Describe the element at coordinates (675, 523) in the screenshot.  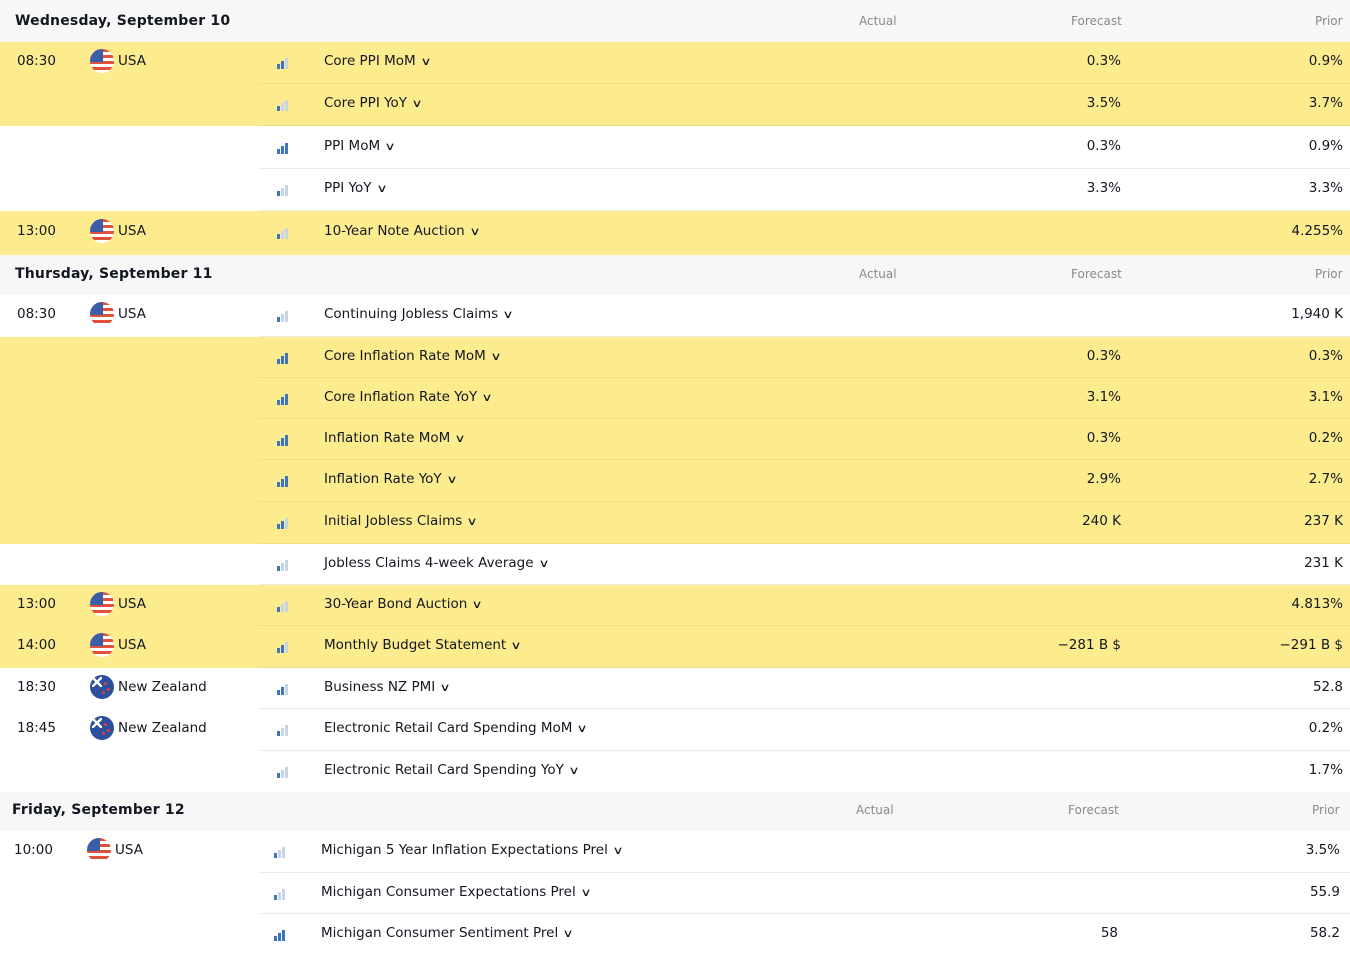
I see `event-row: Initial Jobless Claims ∨ 240 K 237 K` at that location.